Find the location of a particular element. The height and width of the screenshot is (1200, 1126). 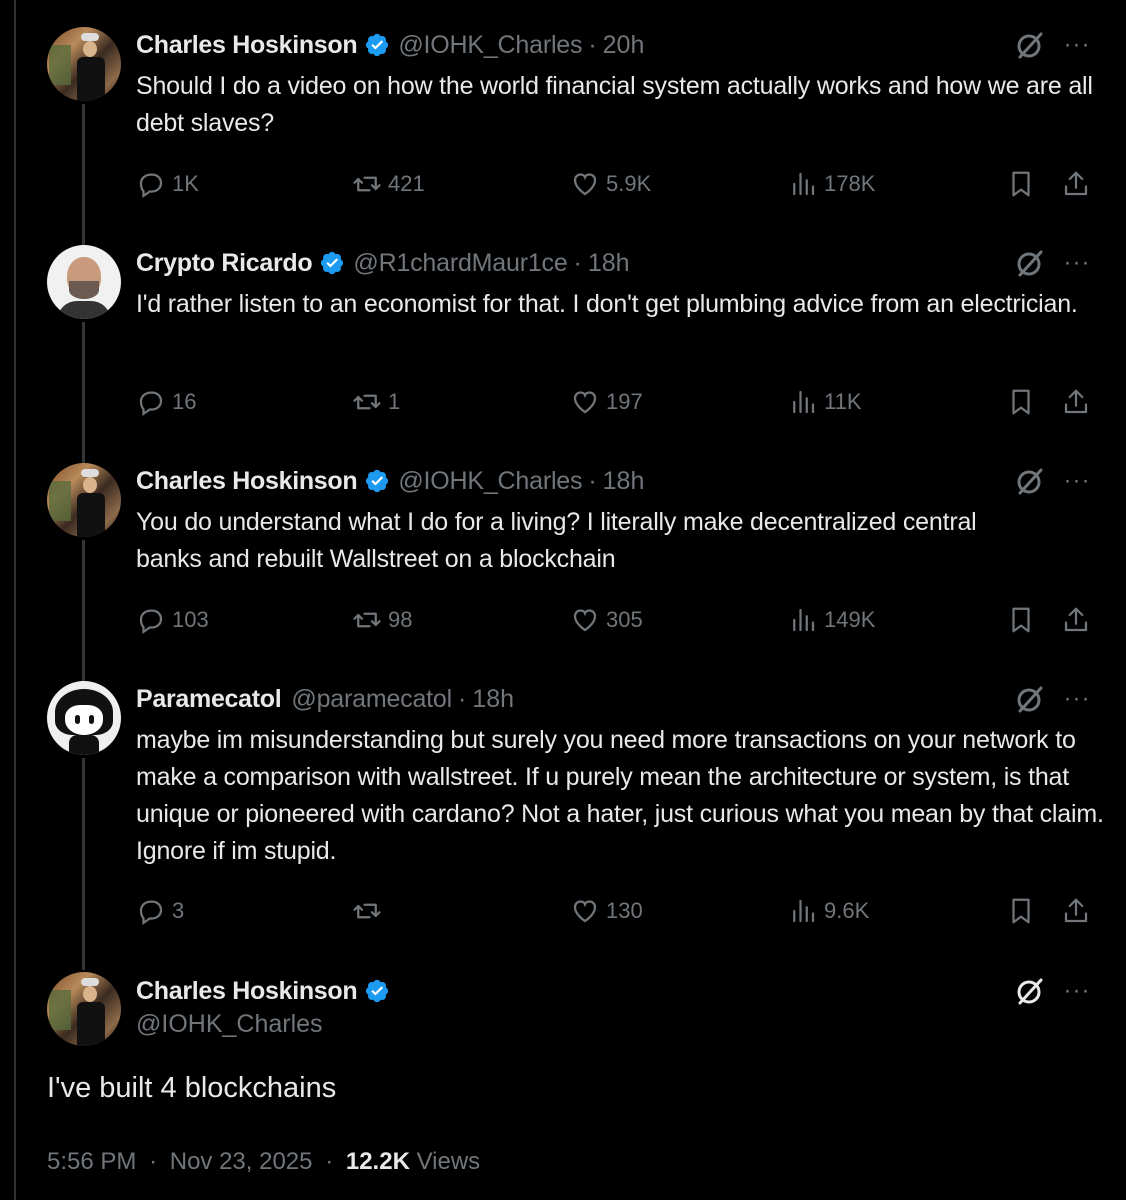

tweet-header: Crypto Ricardo @R1chardMaur1ce · 18h is located at coordinates (383, 263).